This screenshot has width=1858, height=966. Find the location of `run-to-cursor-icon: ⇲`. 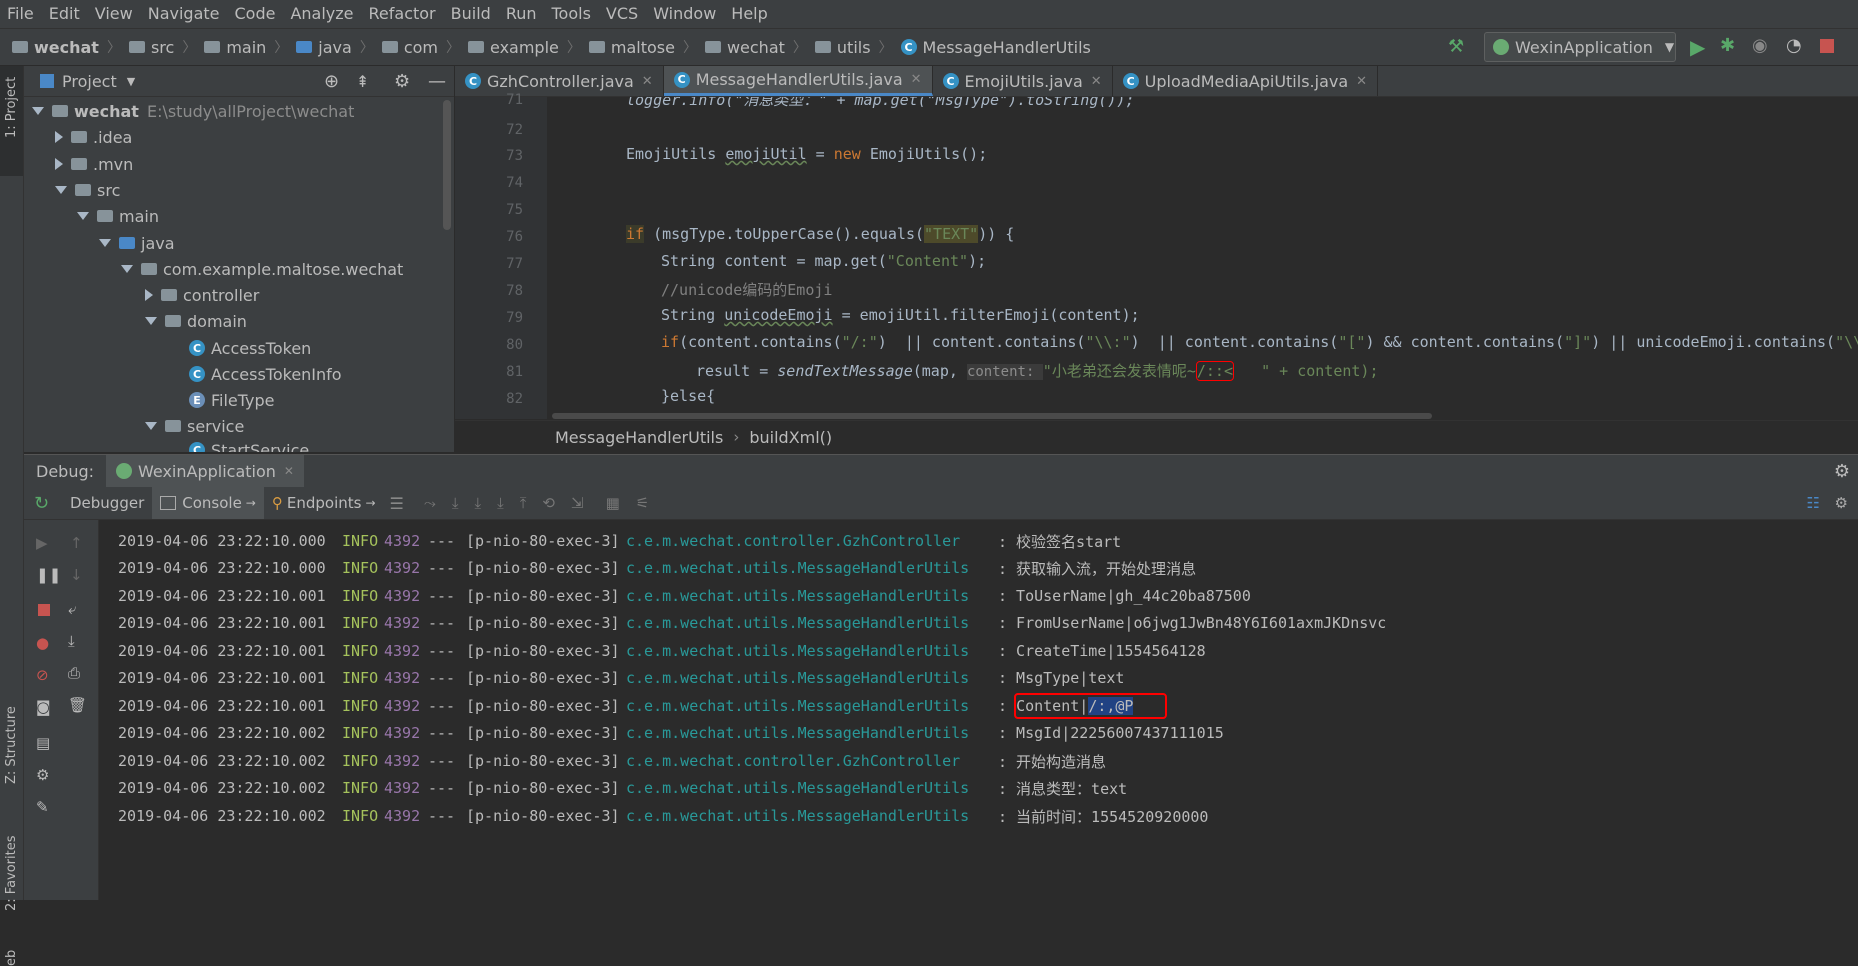

run-to-cursor-icon: ⇲ is located at coordinates (577, 503).